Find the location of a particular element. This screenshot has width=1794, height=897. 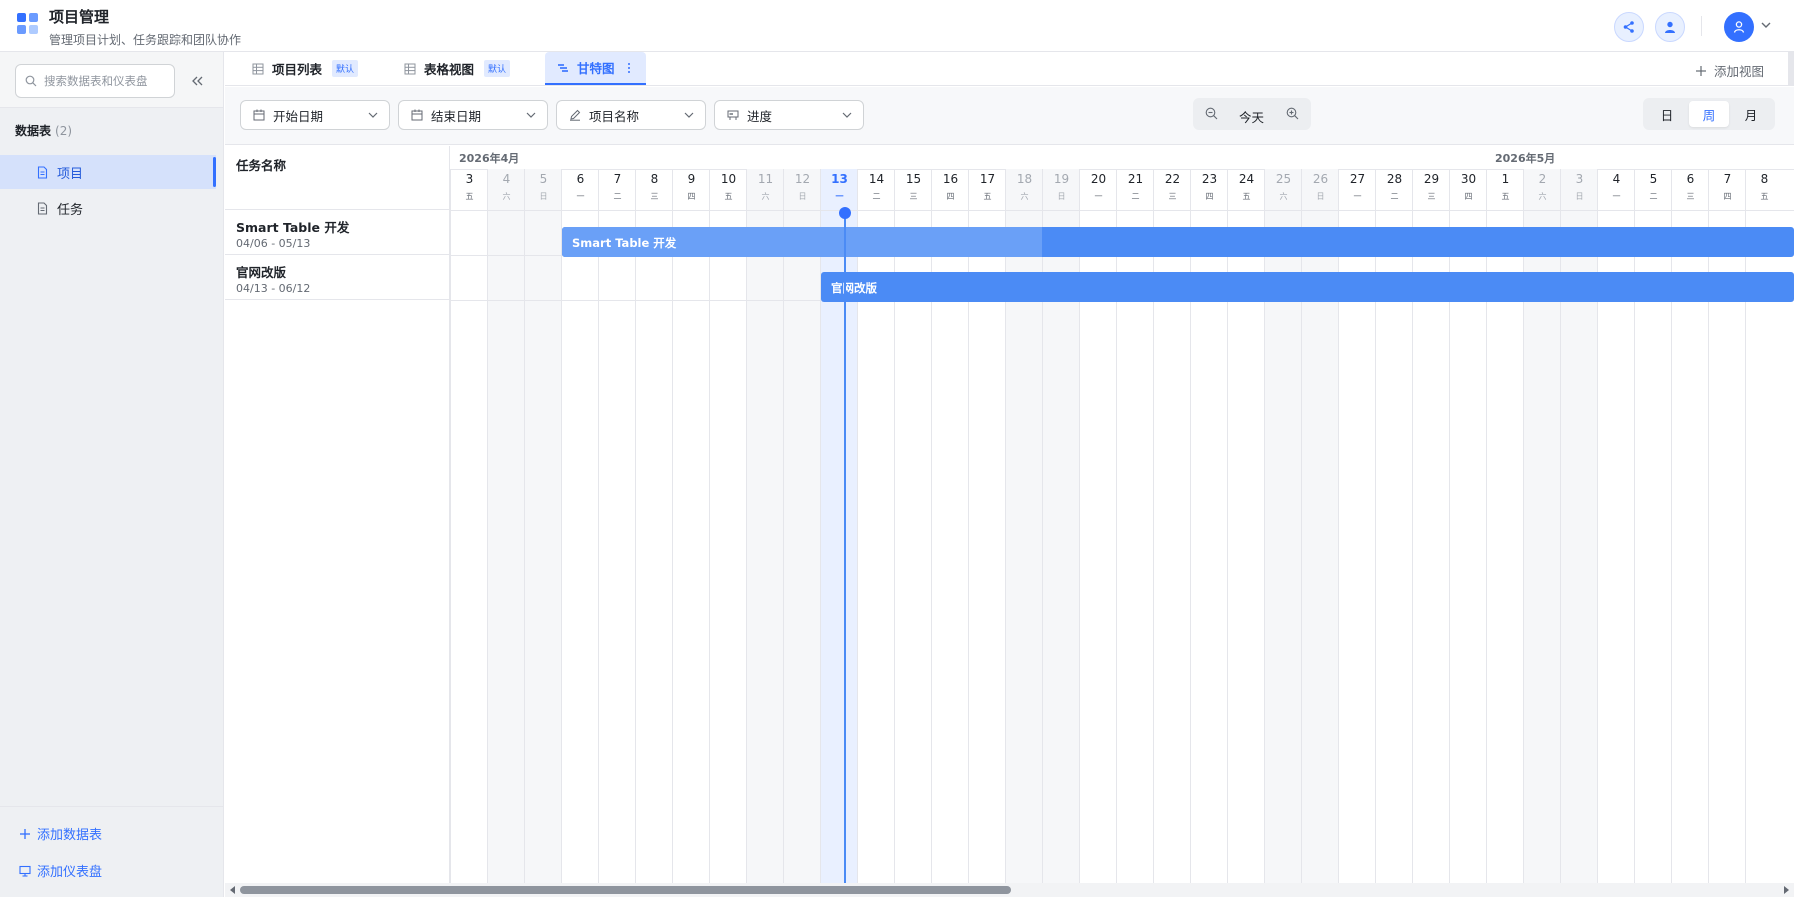

project-name-select: 项目名称 is located at coordinates (631, 115).